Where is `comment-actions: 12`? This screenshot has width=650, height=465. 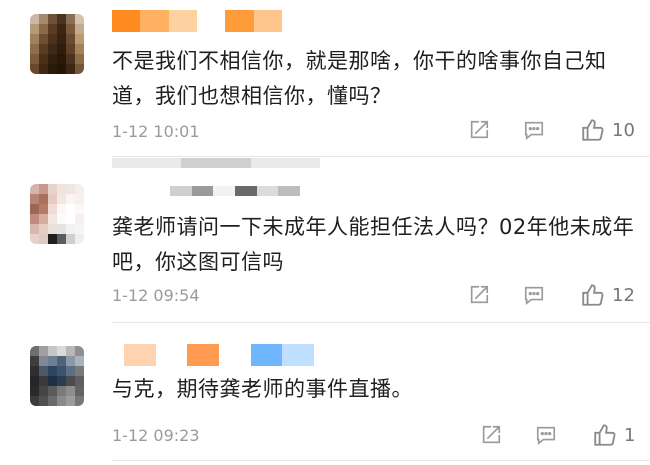
comment-actions: 12 is located at coordinates (551, 295).